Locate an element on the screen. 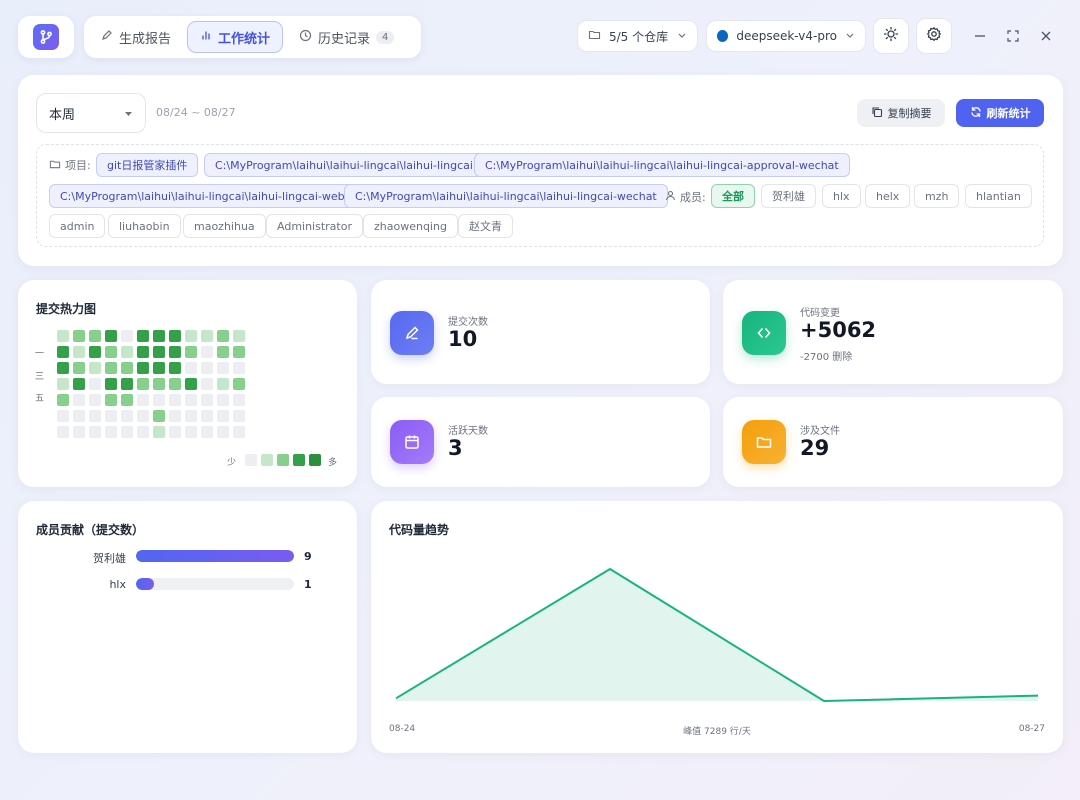 This screenshot has width=1080, height=800. tab-generate-report: 生成报告 is located at coordinates (136, 37).